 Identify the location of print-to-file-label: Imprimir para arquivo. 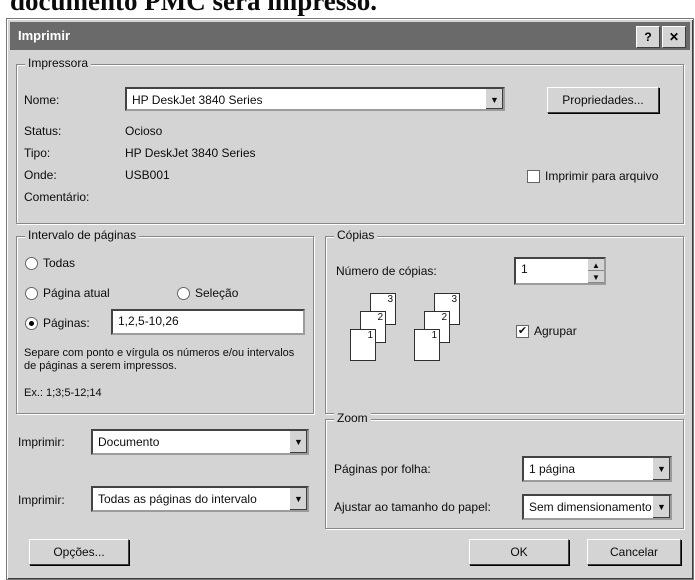
(601, 176).